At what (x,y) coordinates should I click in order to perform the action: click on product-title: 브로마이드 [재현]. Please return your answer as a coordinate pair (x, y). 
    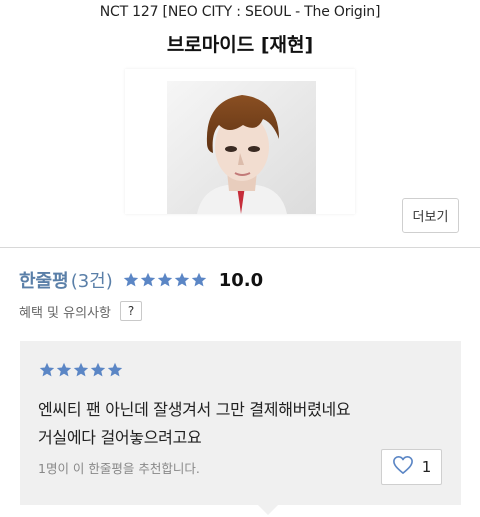
    Looking at the image, I should click on (240, 45).